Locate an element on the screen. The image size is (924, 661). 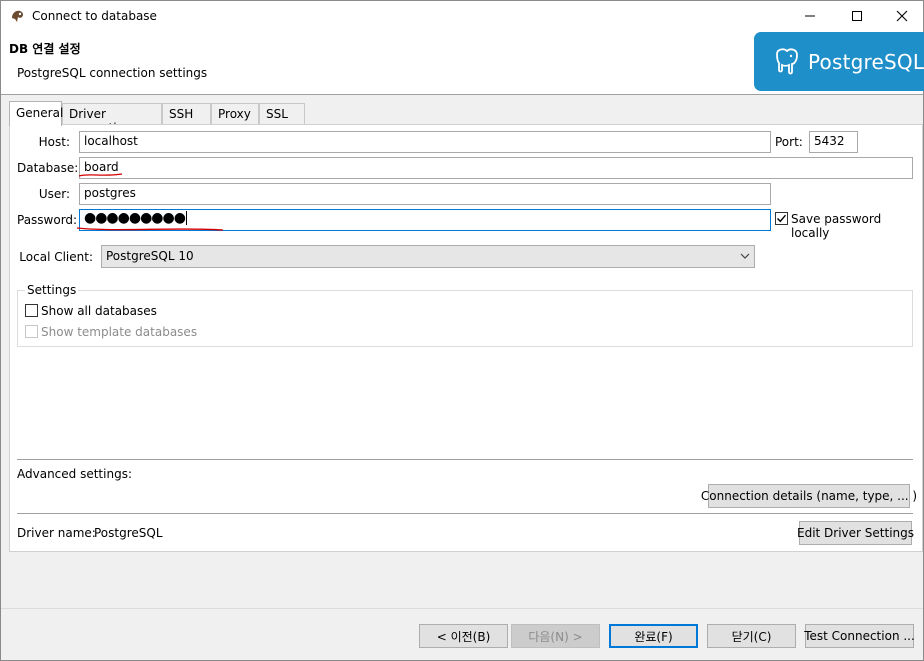
logo-text: PostgreSQL is located at coordinates (866, 61).